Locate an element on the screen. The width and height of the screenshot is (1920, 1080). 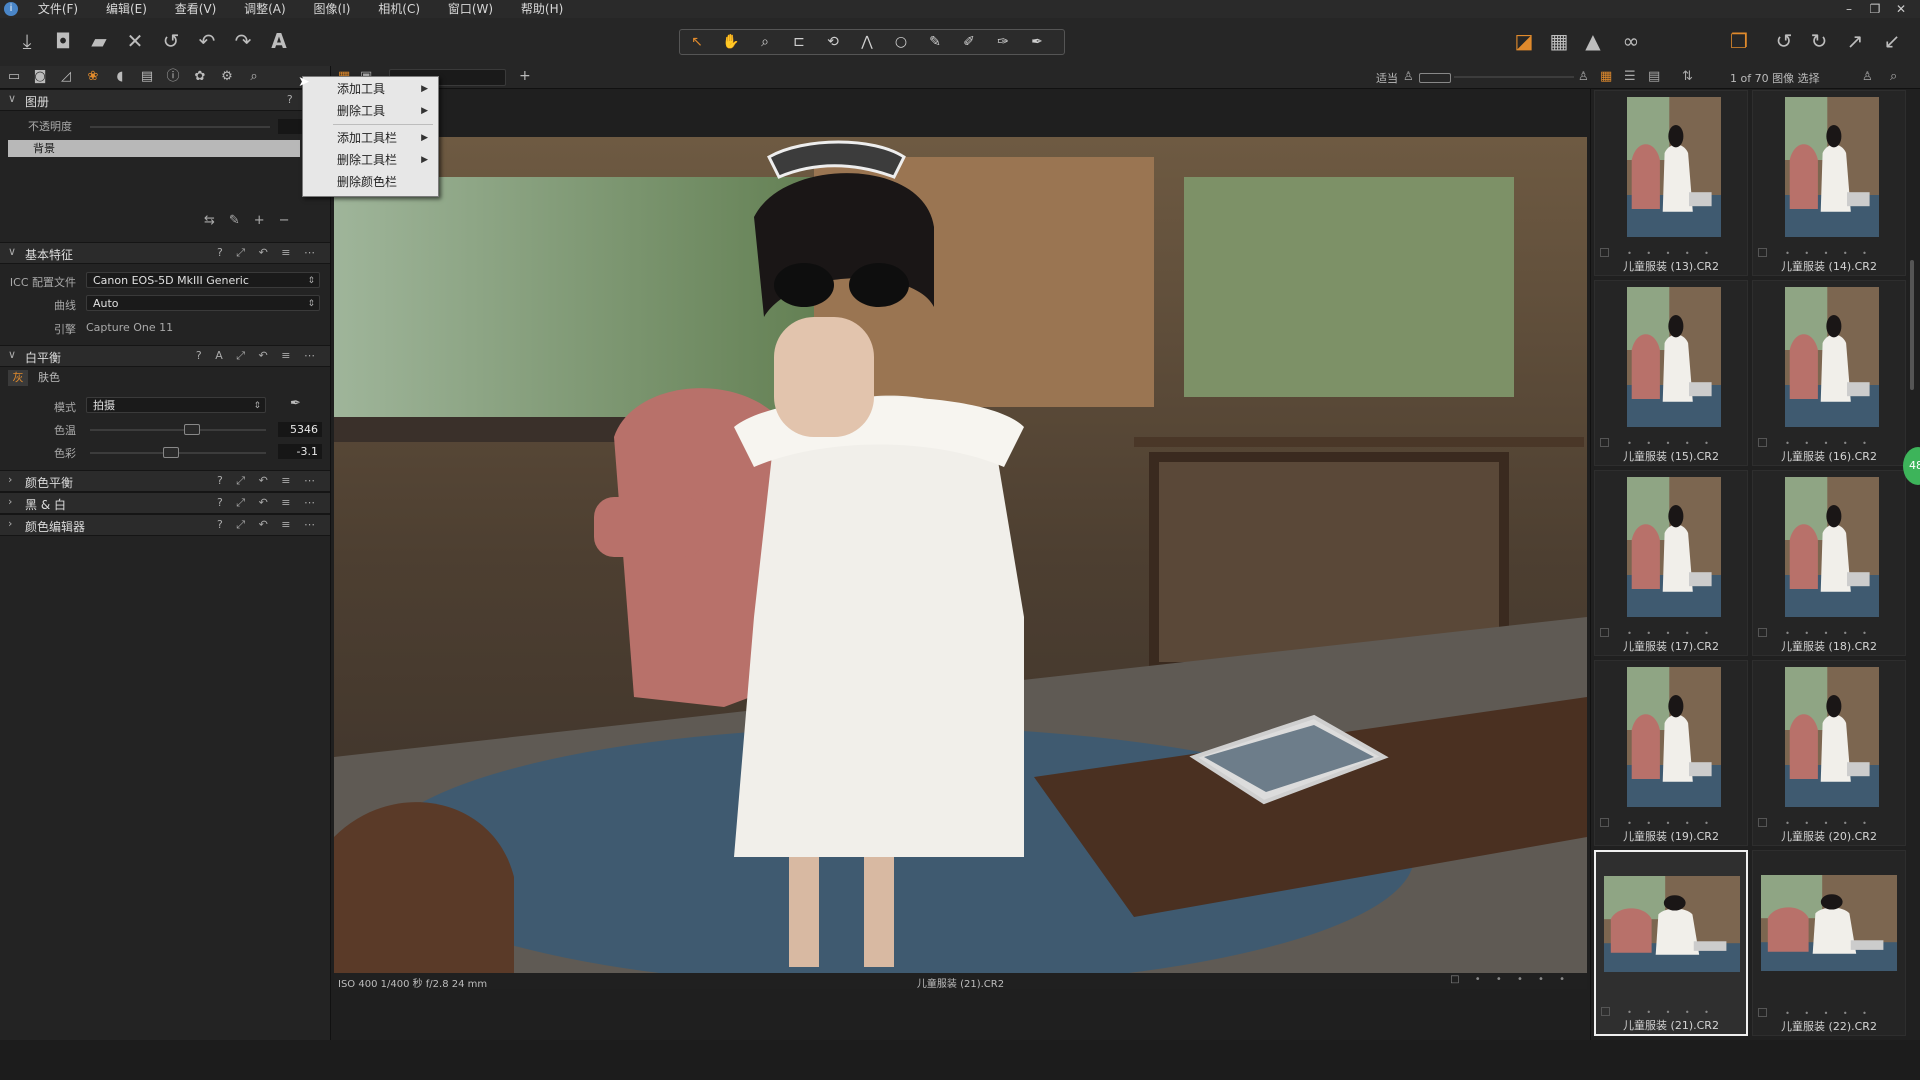
layer-item-background: 背景 is located at coordinates (154, 148).